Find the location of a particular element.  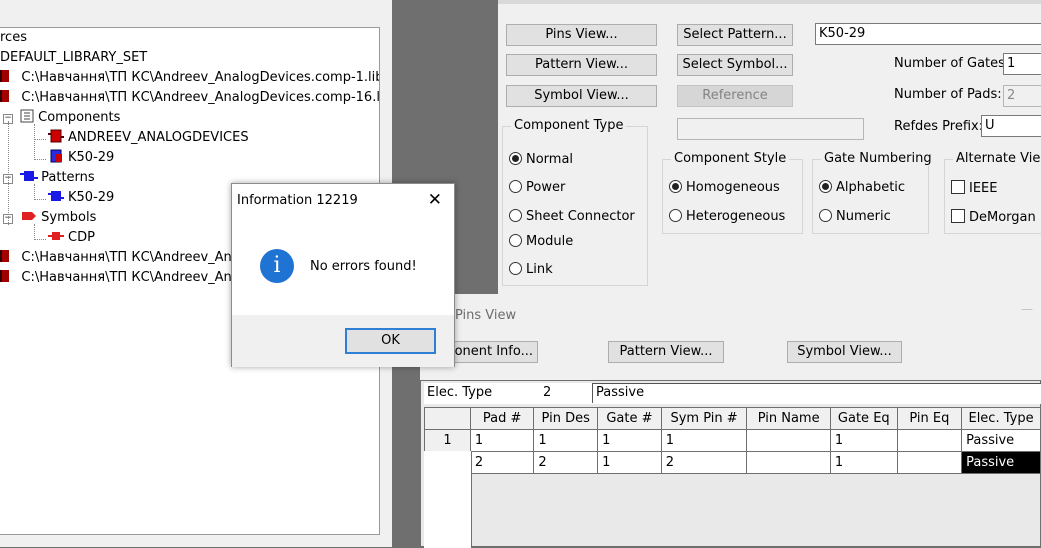

tree-item-label: DEFAULT_LIBRARY_SET is located at coordinates (74, 57).